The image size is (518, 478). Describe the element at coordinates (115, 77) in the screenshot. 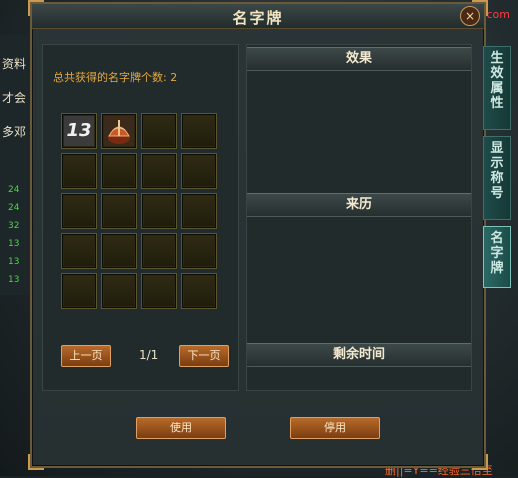

I see `name-tag-count: 总共获得的名字牌个数: 2` at that location.